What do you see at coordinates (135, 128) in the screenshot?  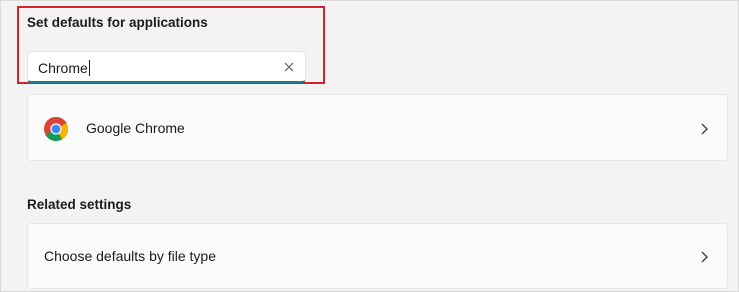 I see `app-result-label: Google Chrome` at bounding box center [135, 128].